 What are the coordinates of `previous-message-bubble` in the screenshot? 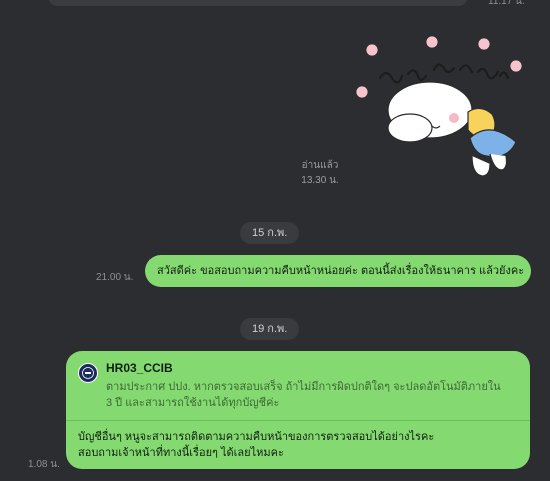 It's located at (258, 3).